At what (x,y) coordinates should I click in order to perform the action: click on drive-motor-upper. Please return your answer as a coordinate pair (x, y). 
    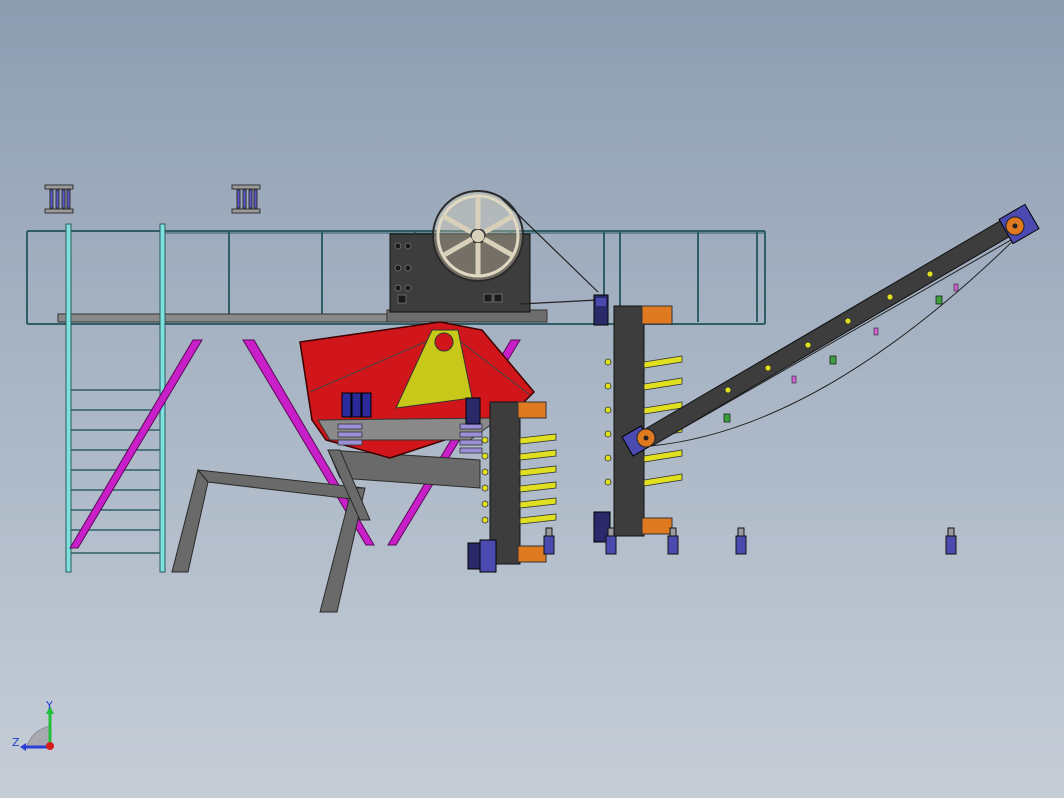
    Looking at the image, I should click on (601, 310).